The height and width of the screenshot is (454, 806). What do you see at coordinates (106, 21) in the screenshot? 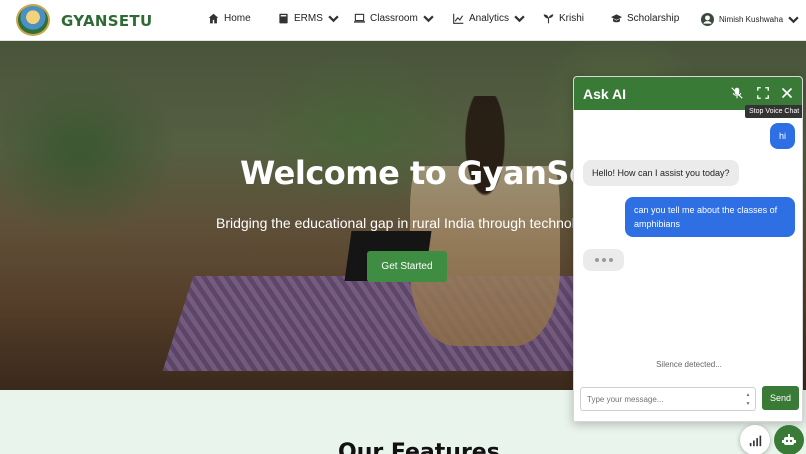
I see `brand-name: GYANSETU` at bounding box center [106, 21].